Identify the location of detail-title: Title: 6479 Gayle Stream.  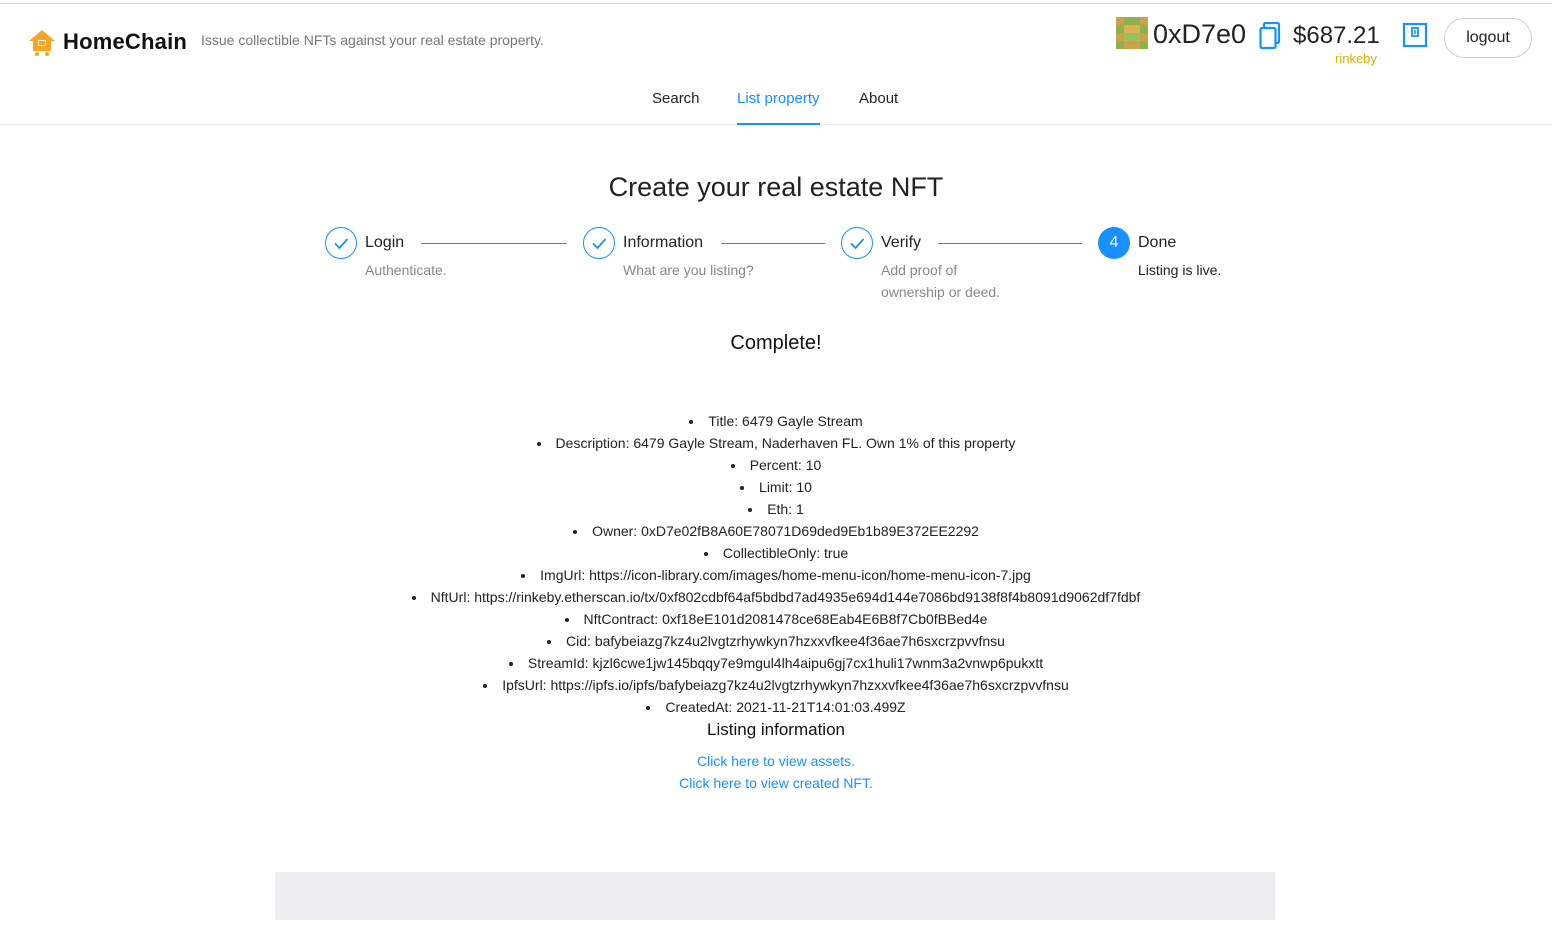
(776, 421).